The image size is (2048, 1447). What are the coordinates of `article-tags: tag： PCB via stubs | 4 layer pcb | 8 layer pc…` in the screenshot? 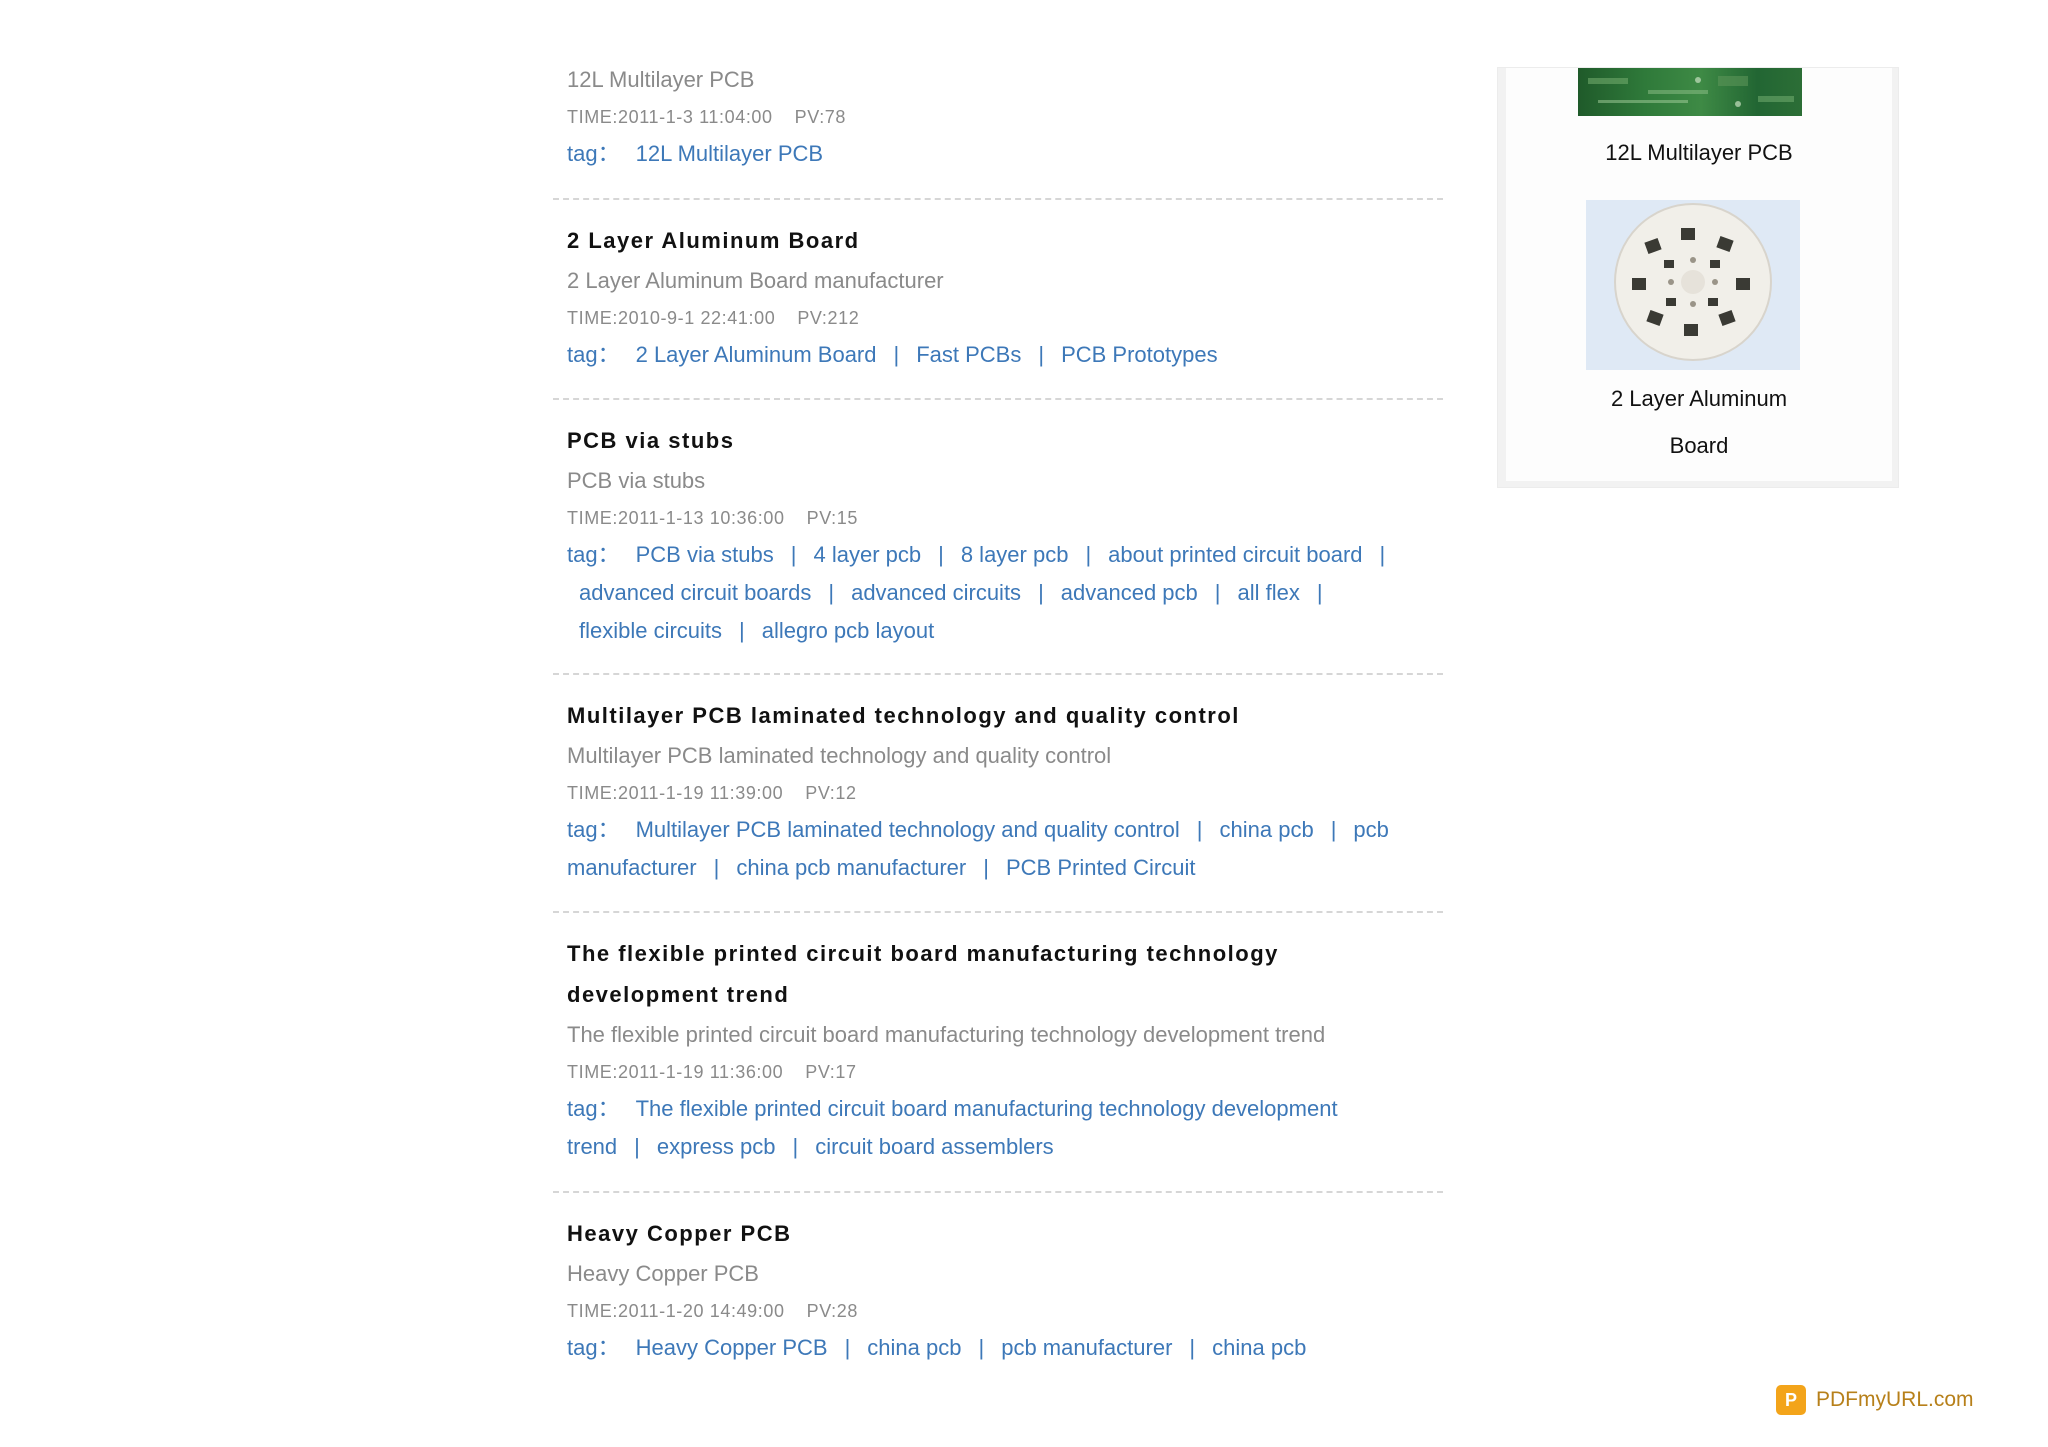 It's located at (998, 593).